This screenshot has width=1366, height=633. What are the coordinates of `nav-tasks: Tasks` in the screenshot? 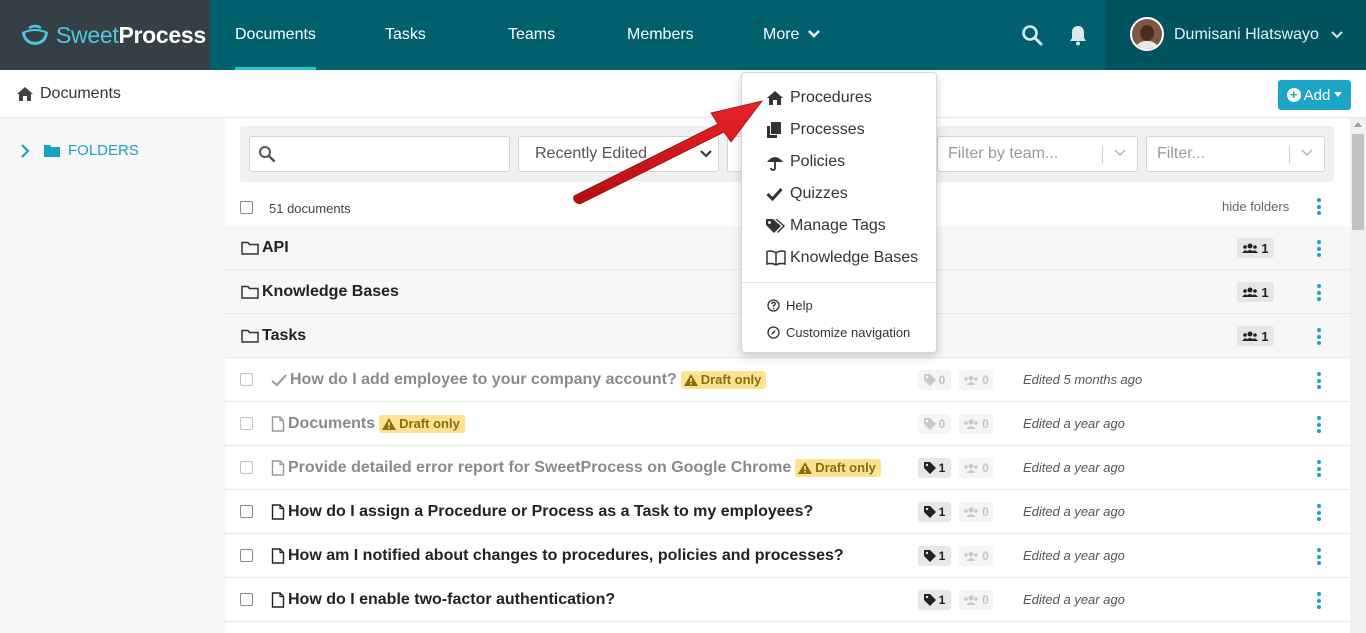 It's located at (405, 35).